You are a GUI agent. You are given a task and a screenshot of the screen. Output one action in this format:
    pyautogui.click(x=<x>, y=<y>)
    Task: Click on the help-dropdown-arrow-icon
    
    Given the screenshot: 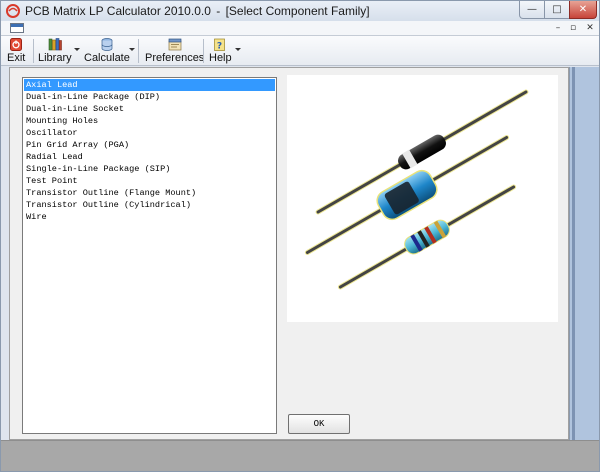 What is the action you would take?
    pyautogui.click(x=238, y=49)
    